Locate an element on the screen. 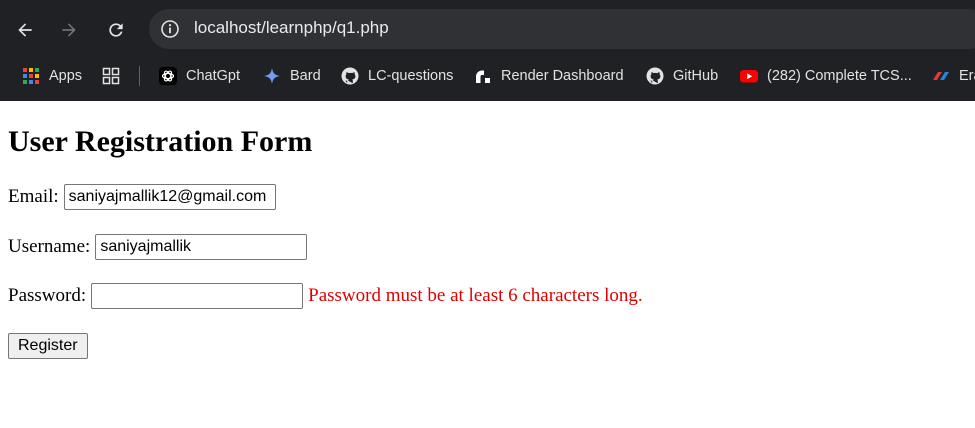  bookmark-label: Bard is located at coordinates (305, 76).